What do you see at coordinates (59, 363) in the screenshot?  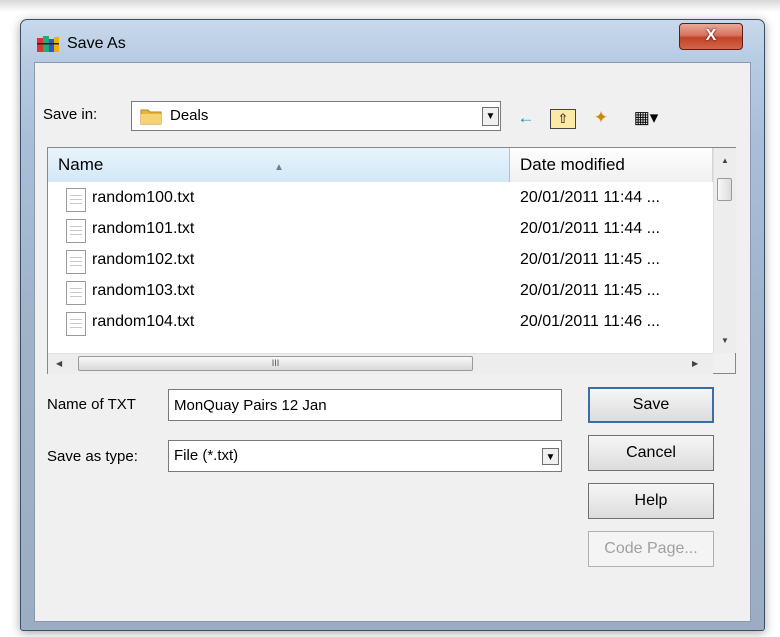 I see `scroll-left-icon: ◀` at bounding box center [59, 363].